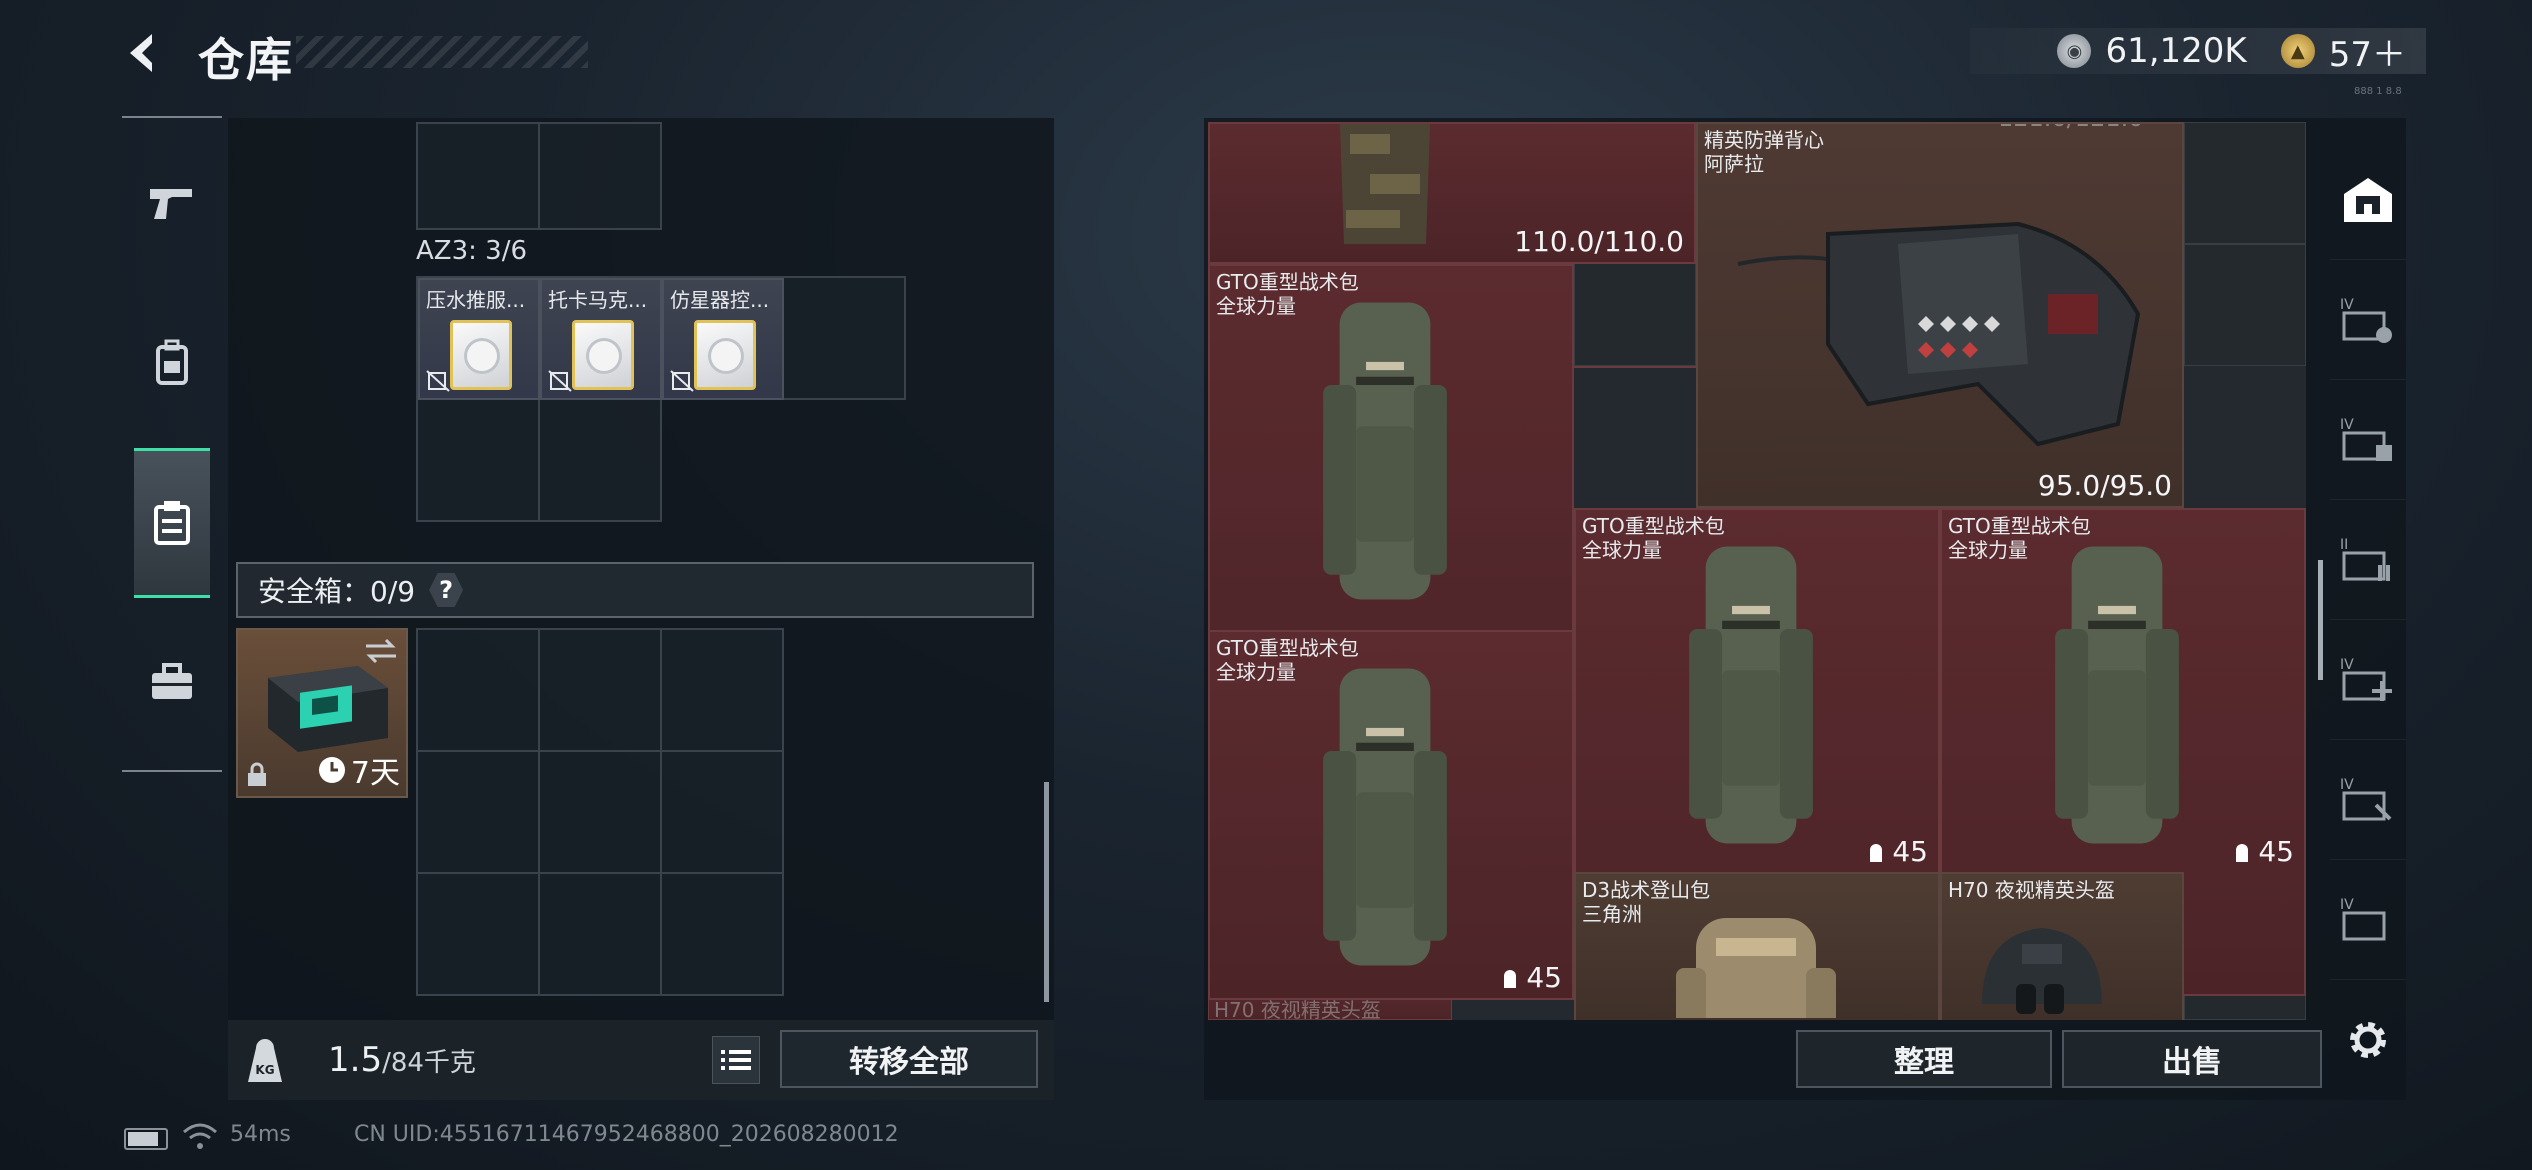  Describe the element at coordinates (2363, 918) in the screenshot. I see `tier4-misc-icon: IV` at that location.